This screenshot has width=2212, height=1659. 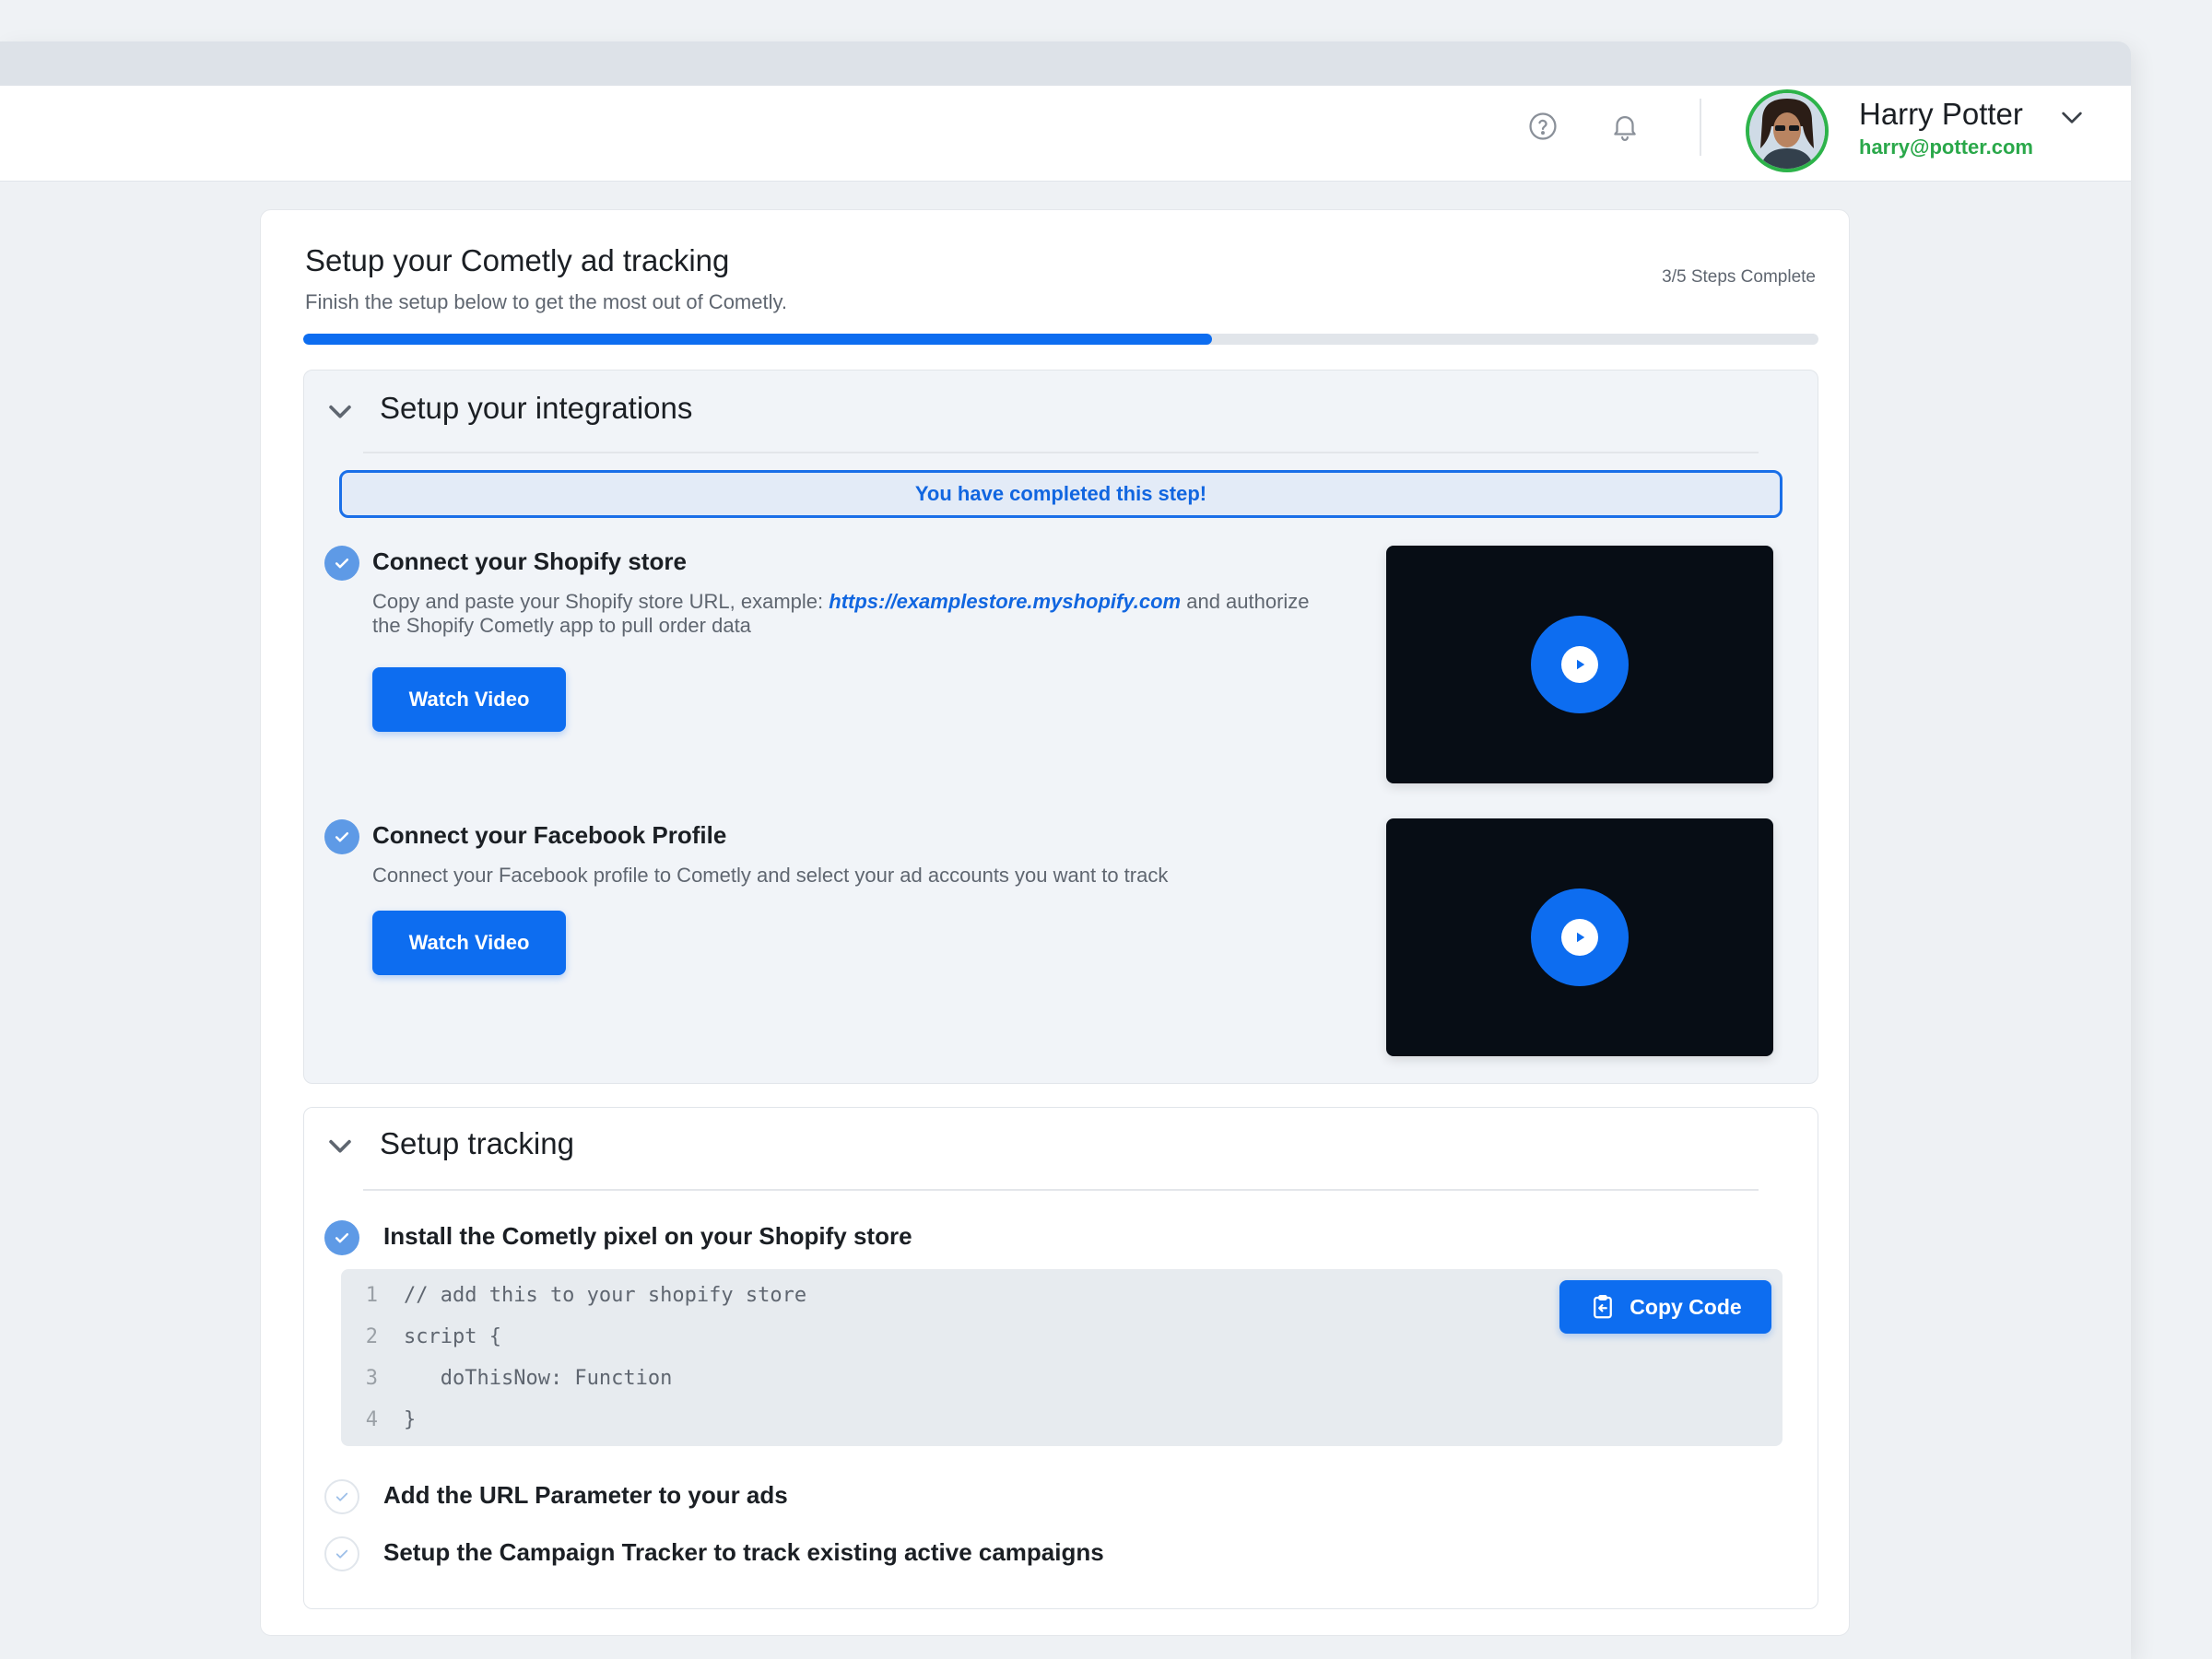 I want to click on copy-code-button: Copy Code, so click(x=1665, y=1307).